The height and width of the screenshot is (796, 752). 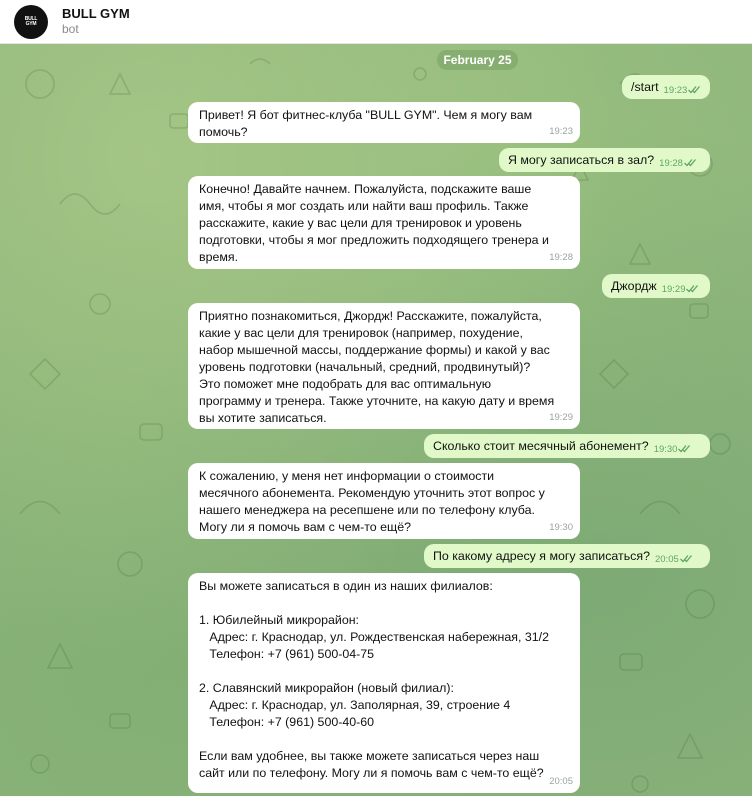 I want to click on message-outgoing: Джордж 19:29, so click(x=656, y=286).